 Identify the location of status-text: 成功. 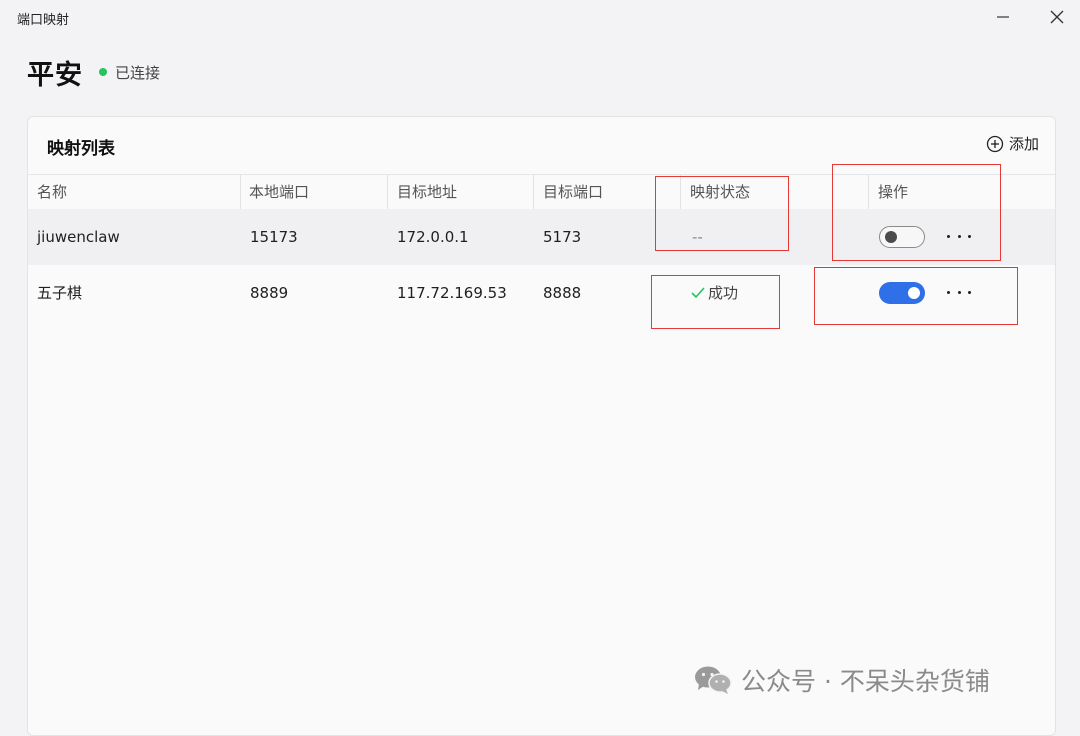
(723, 293).